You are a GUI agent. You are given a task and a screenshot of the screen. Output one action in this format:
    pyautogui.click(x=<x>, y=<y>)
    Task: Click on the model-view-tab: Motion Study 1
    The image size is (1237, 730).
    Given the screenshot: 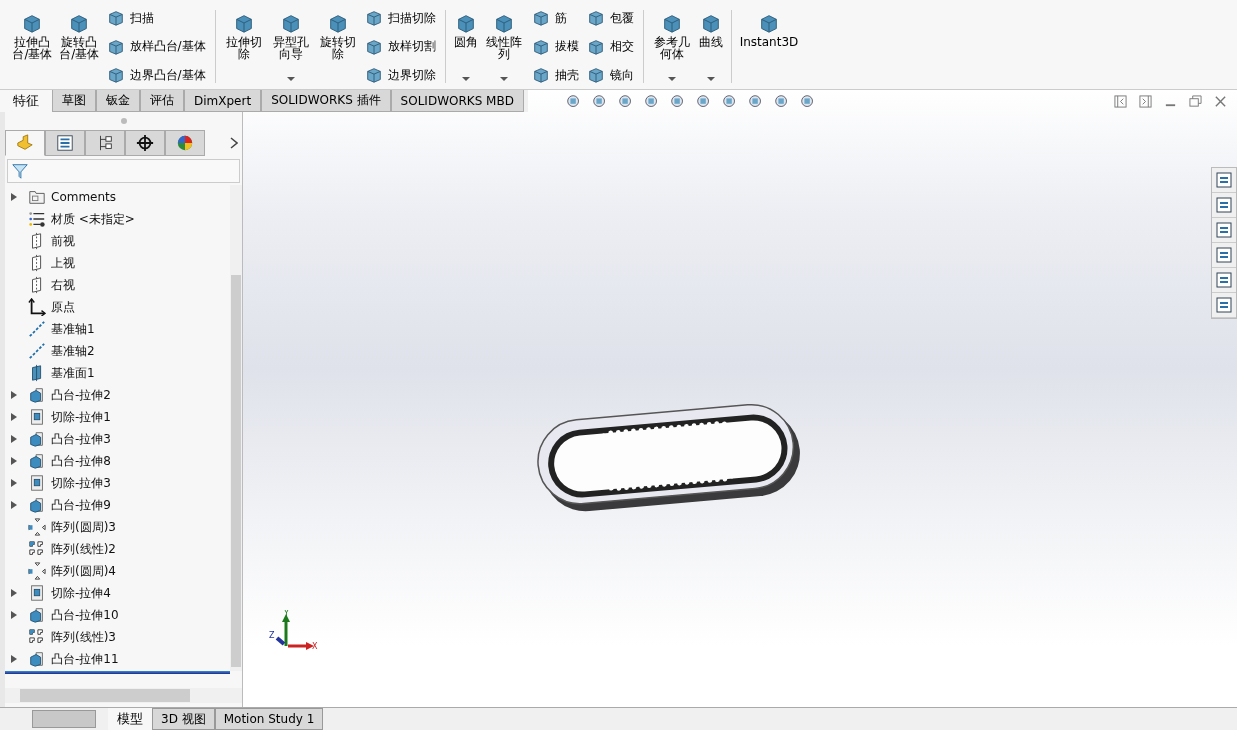 What is the action you would take?
    pyautogui.click(x=269, y=719)
    